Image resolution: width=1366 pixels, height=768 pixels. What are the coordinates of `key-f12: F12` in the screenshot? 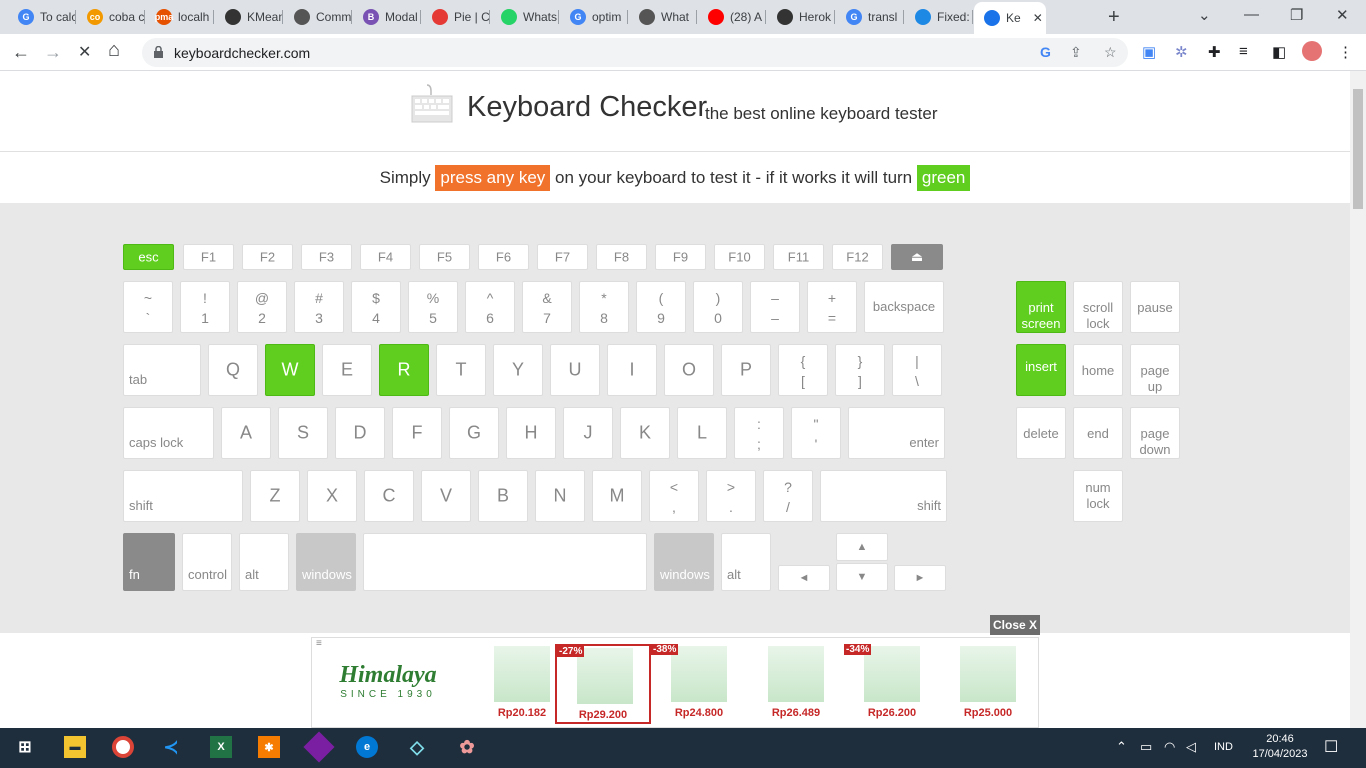 It's located at (857, 257).